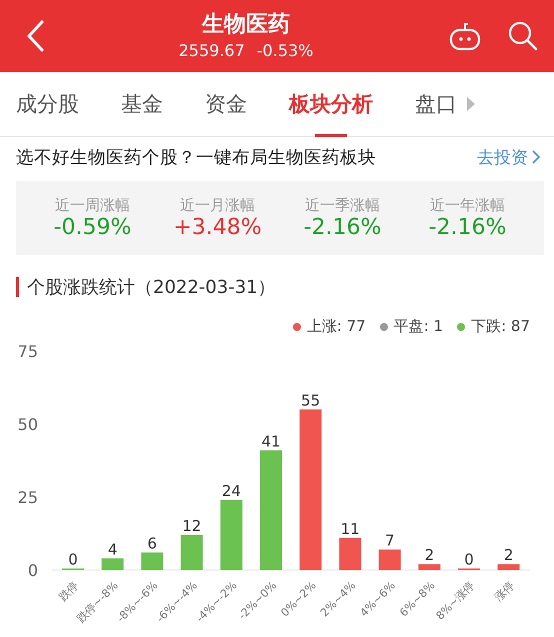 This screenshot has width=554, height=637. Describe the element at coordinates (192, 525) in the screenshot. I see `bar-value: 12` at that location.